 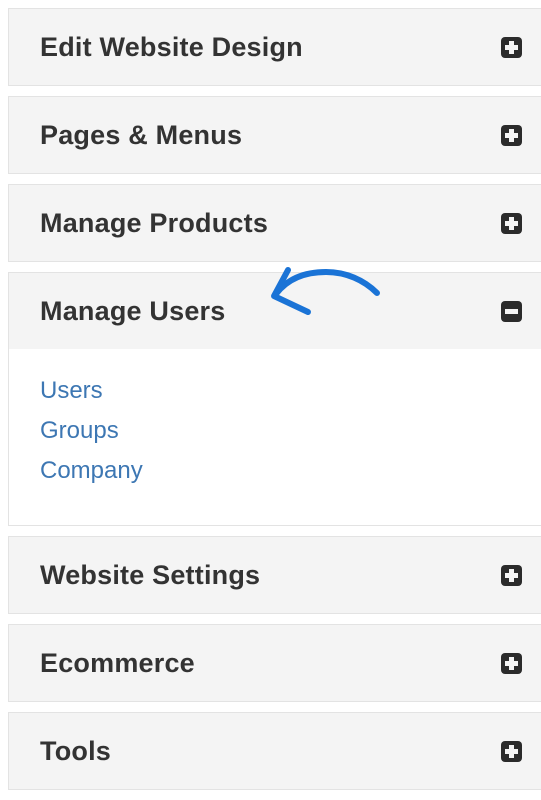 I want to click on panel-header-ecommerce: Ecommerce, so click(x=275, y=663).